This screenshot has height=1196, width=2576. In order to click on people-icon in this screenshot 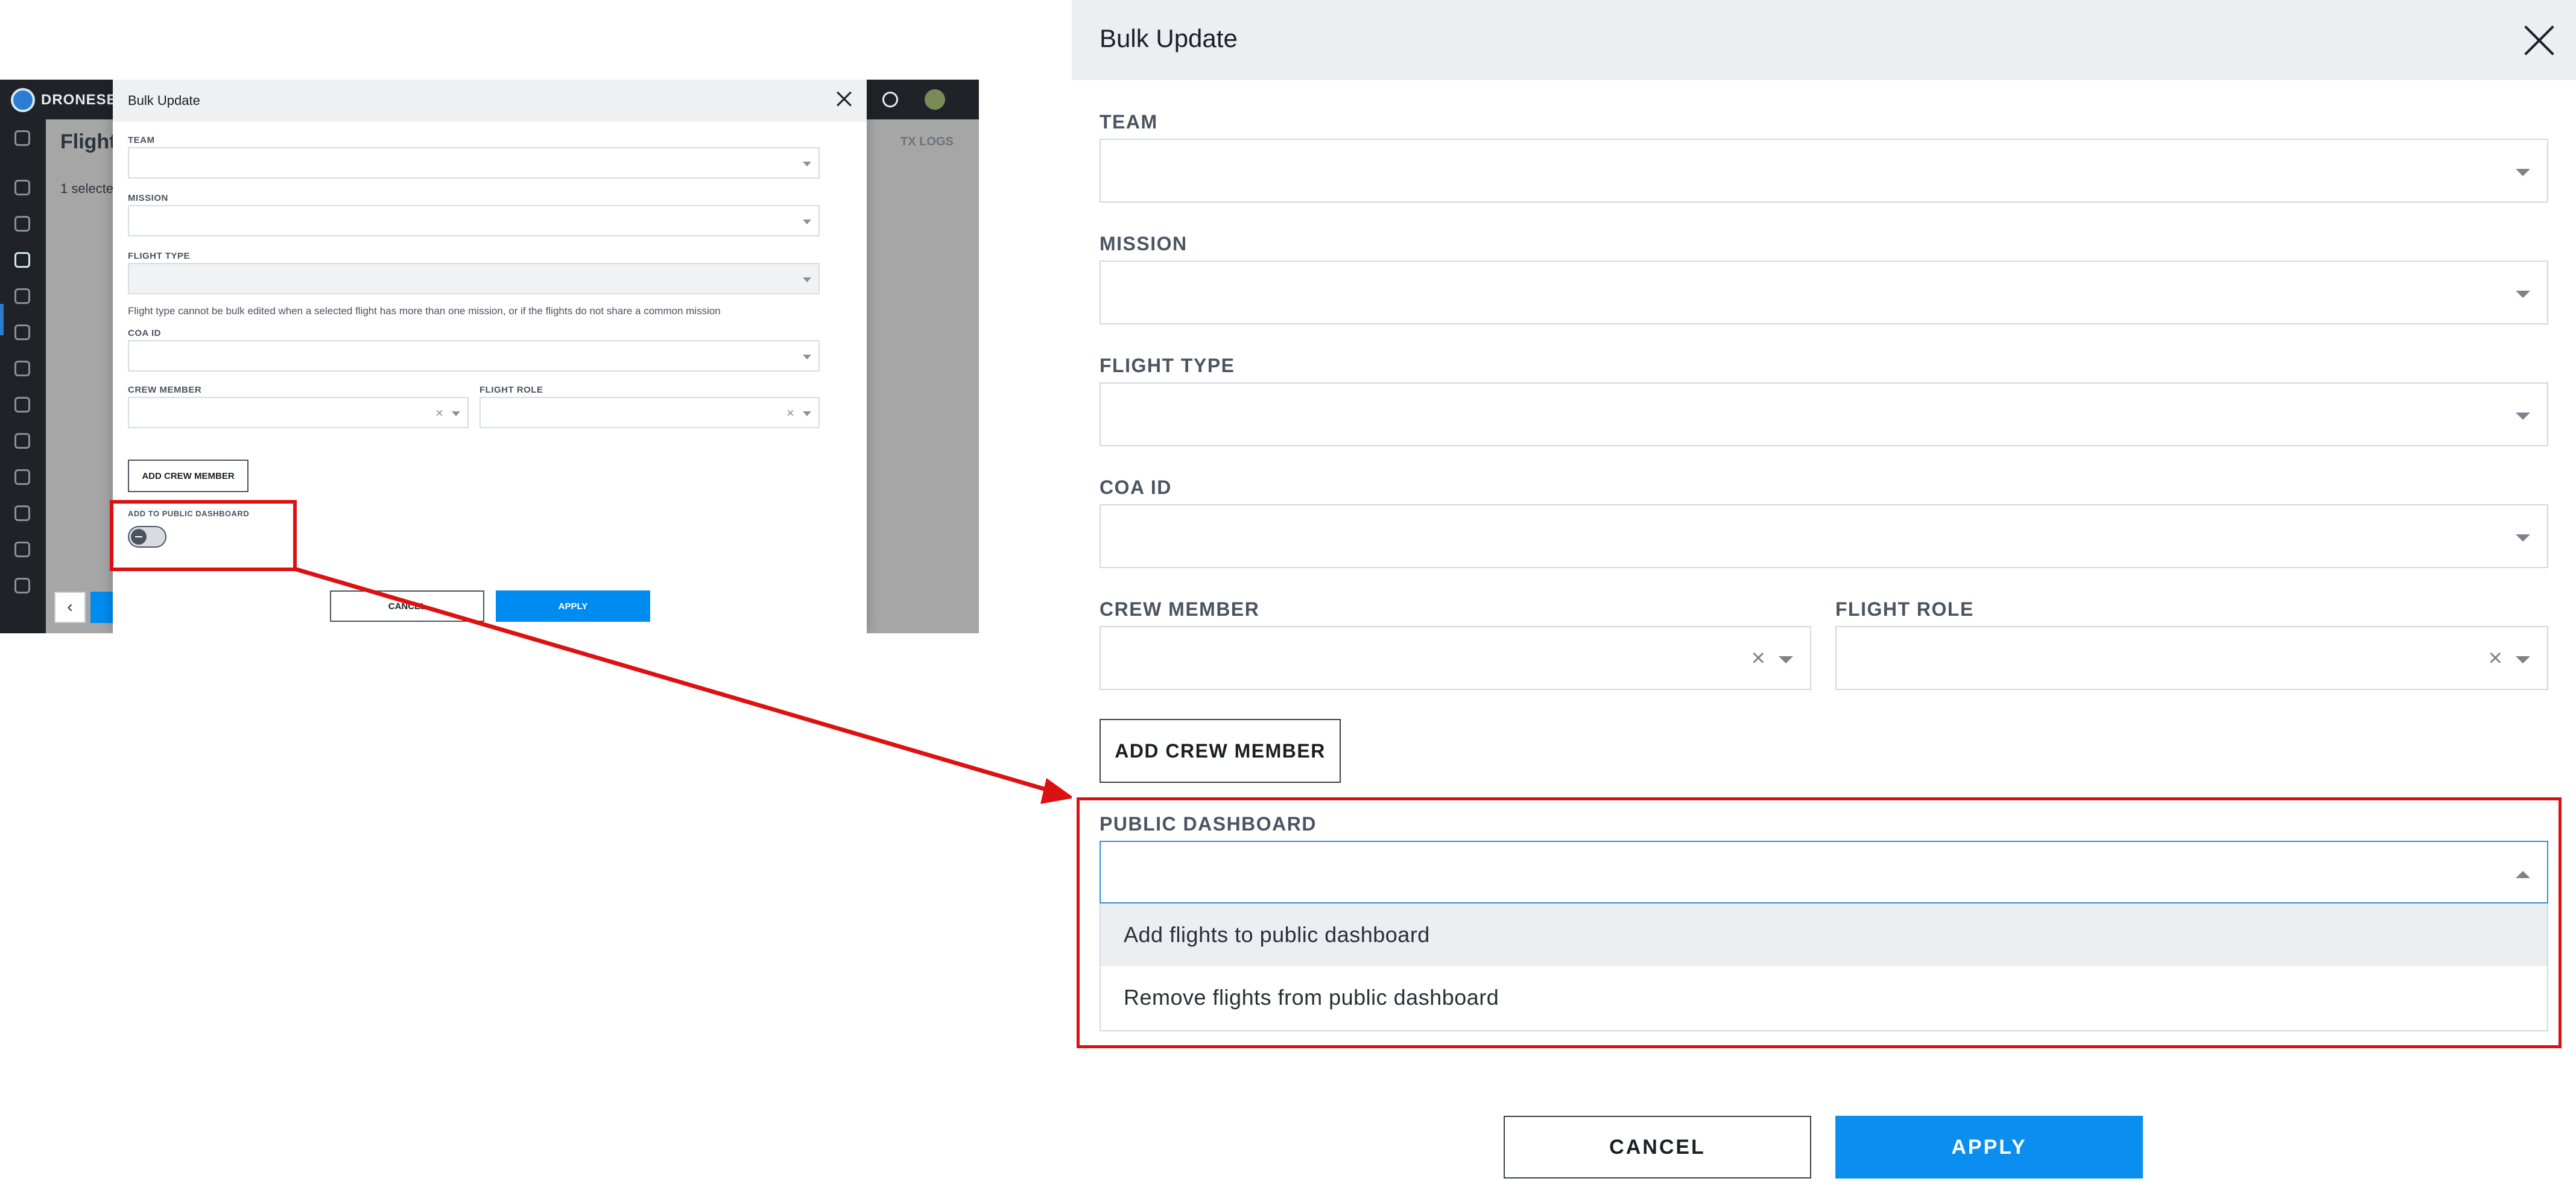, I will do `click(22, 332)`.